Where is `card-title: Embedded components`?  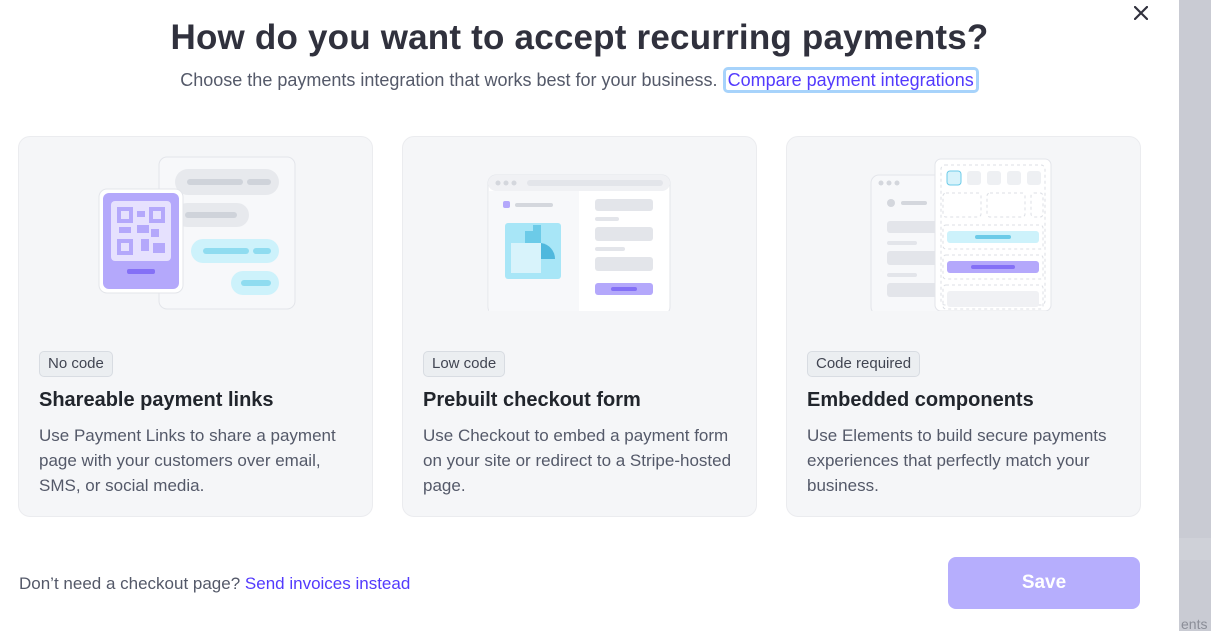 card-title: Embedded components is located at coordinates (920, 400).